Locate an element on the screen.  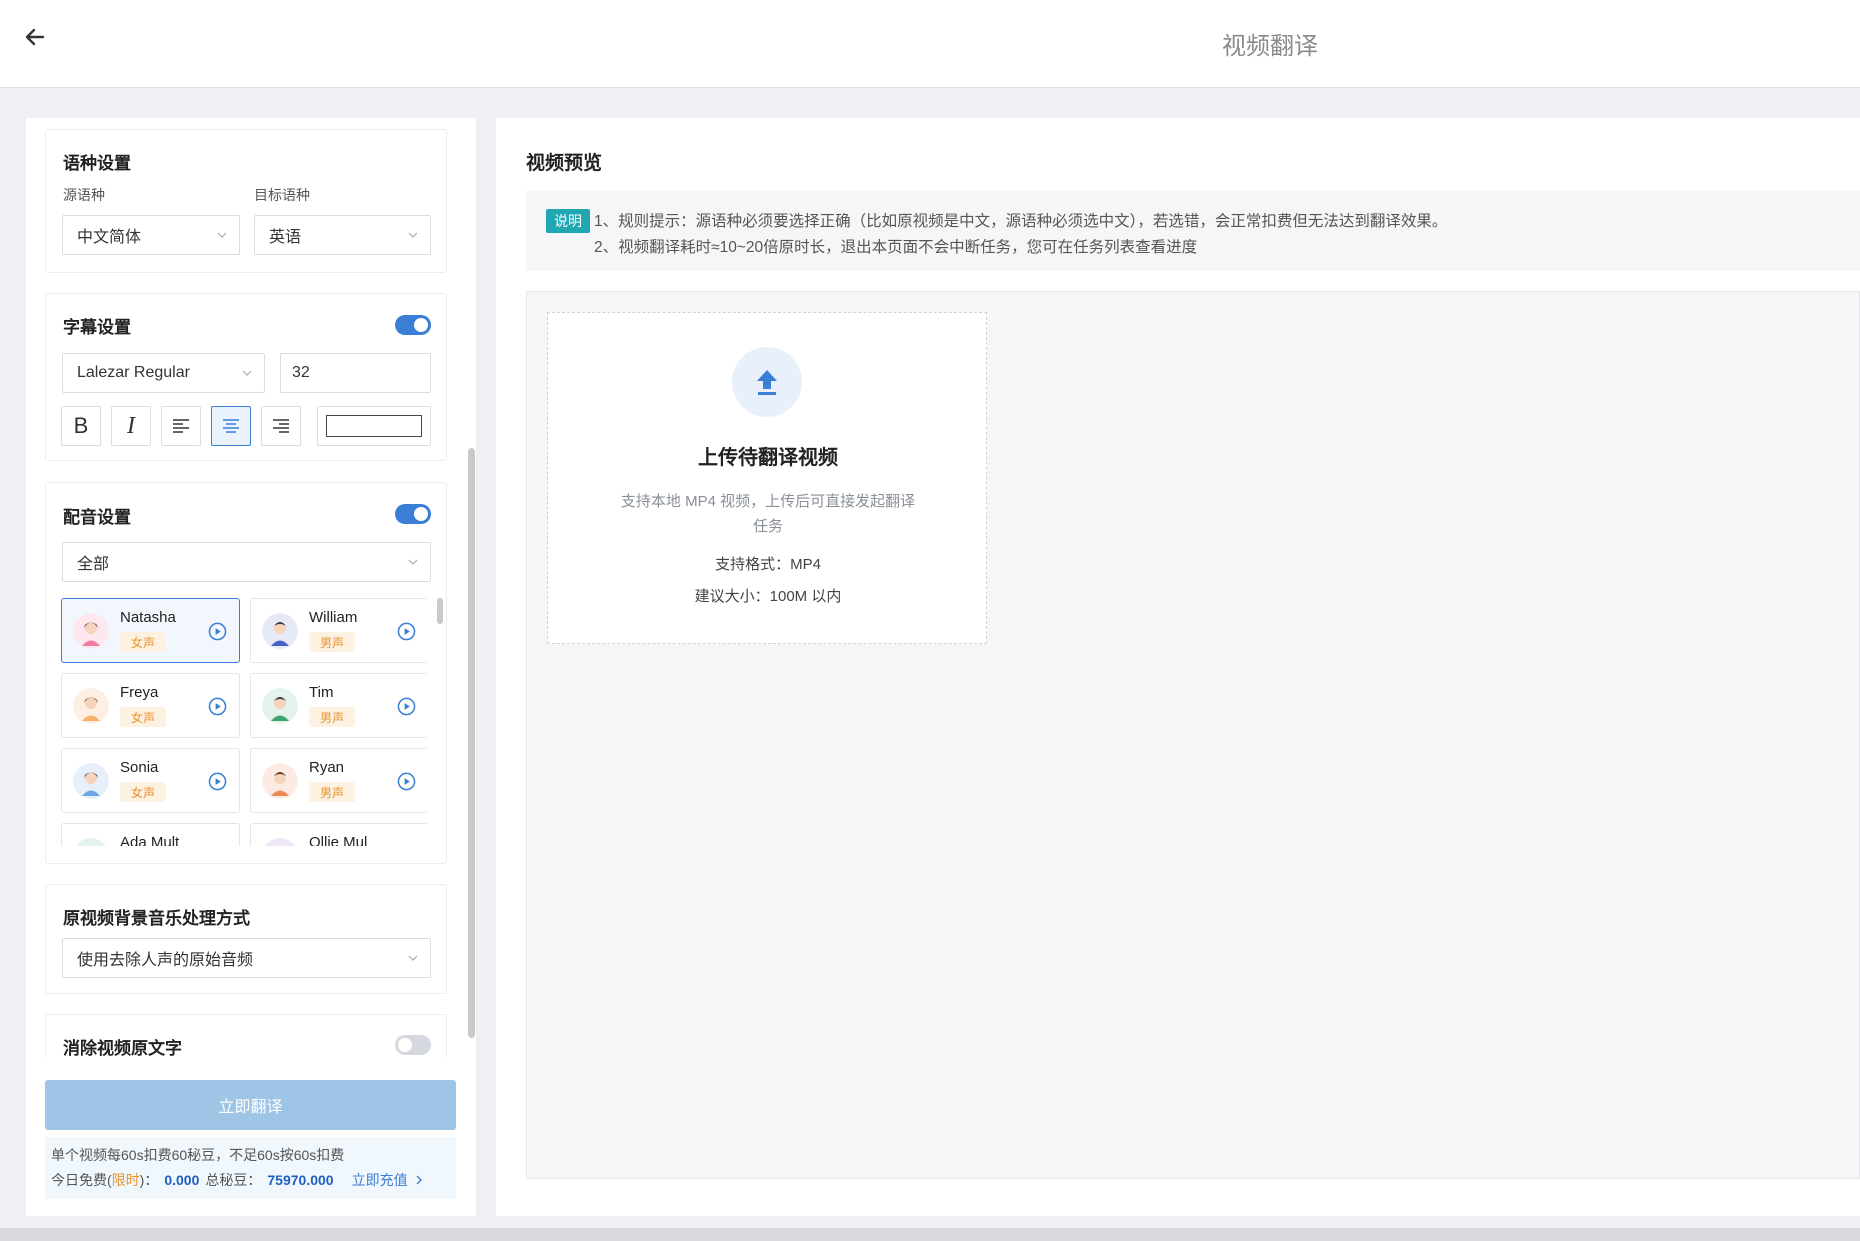
arrow-left-icon is located at coordinates (35, 37).